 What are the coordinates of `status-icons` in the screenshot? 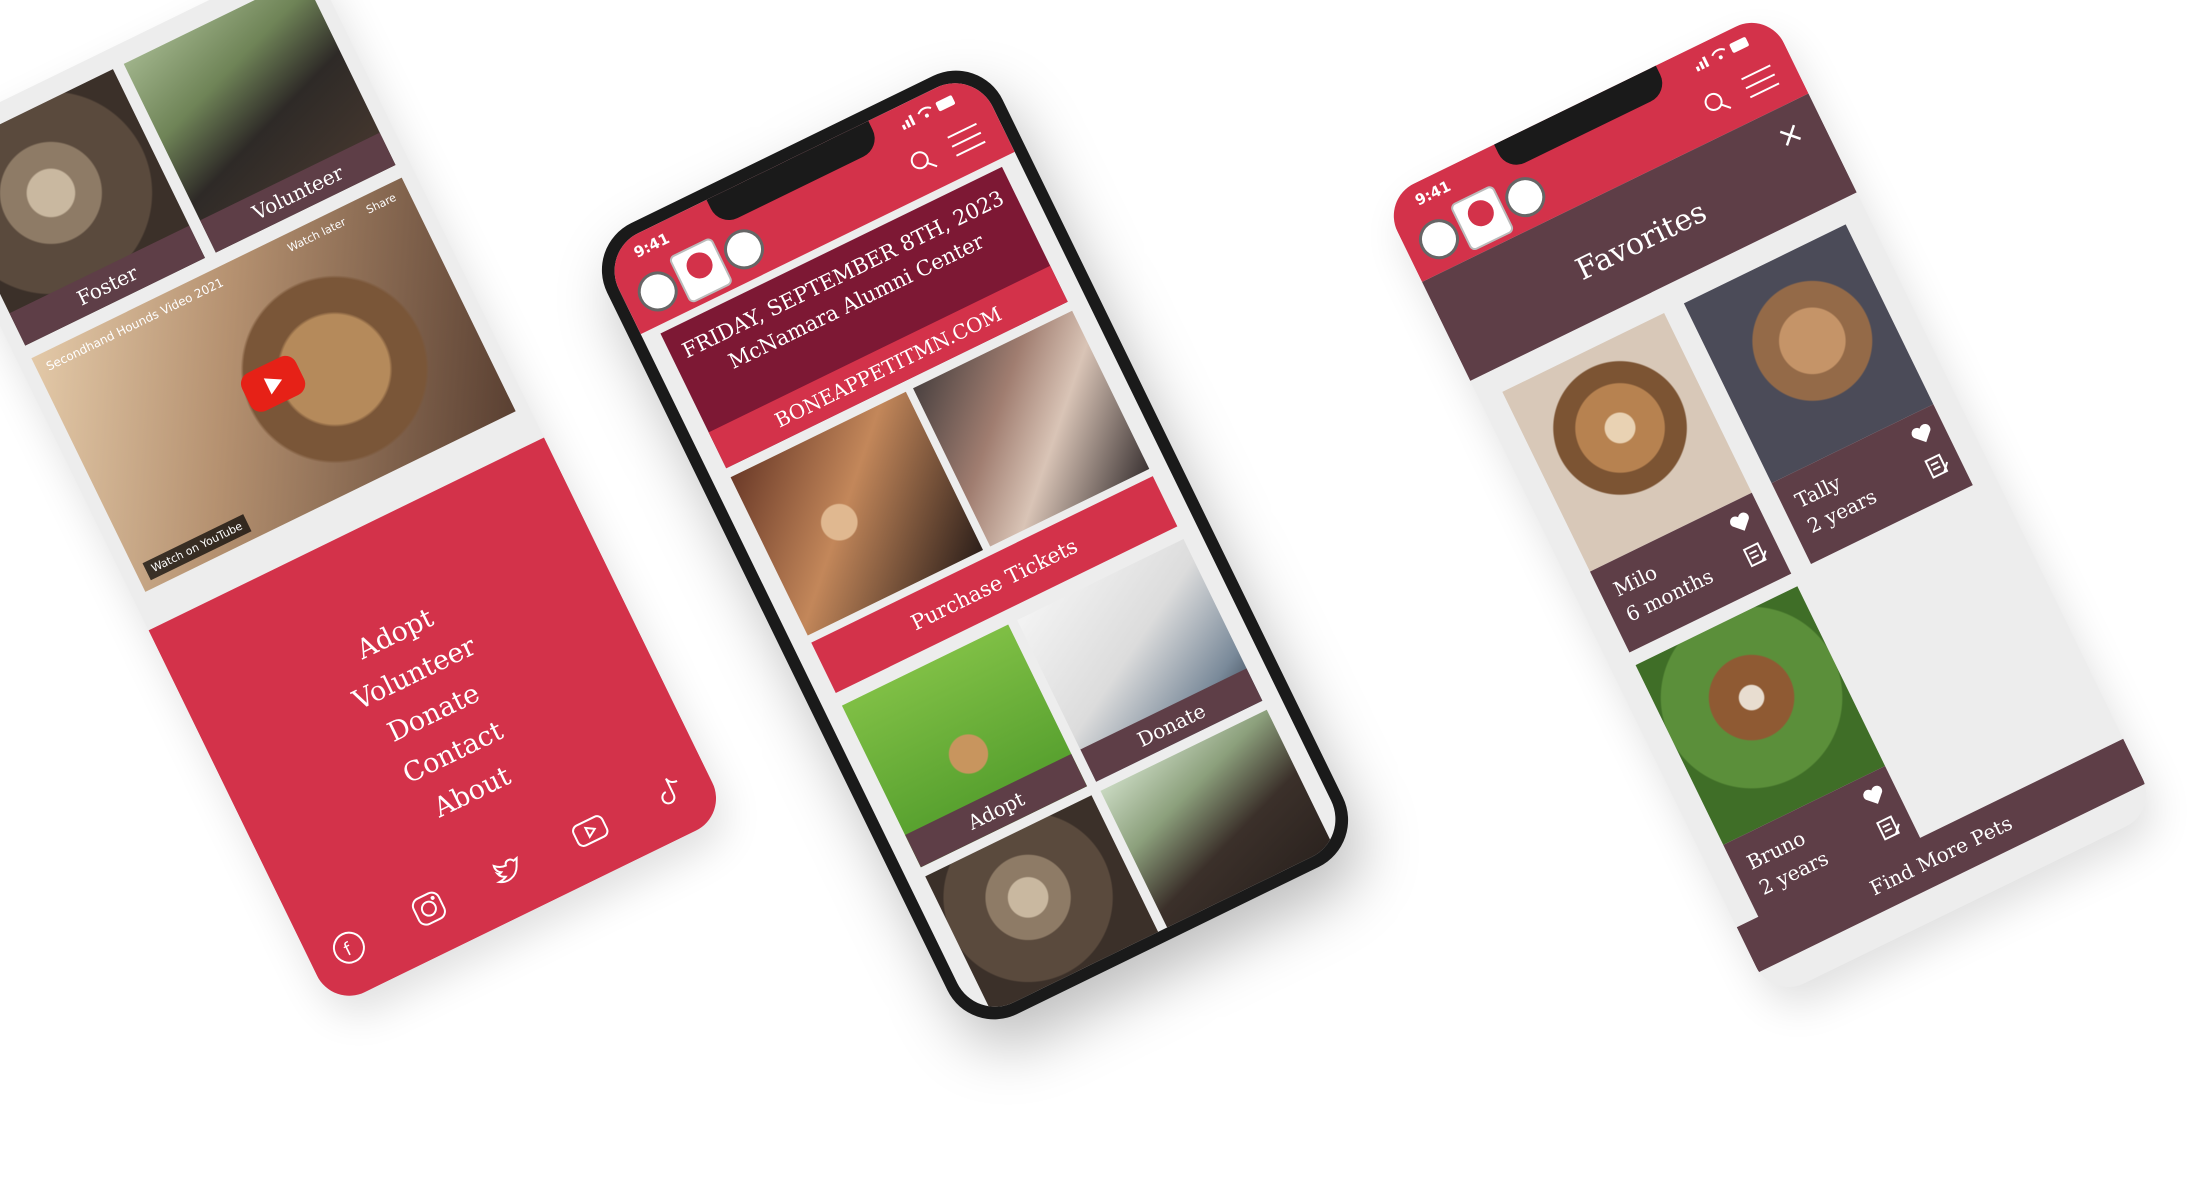 It's located at (1722, 54).